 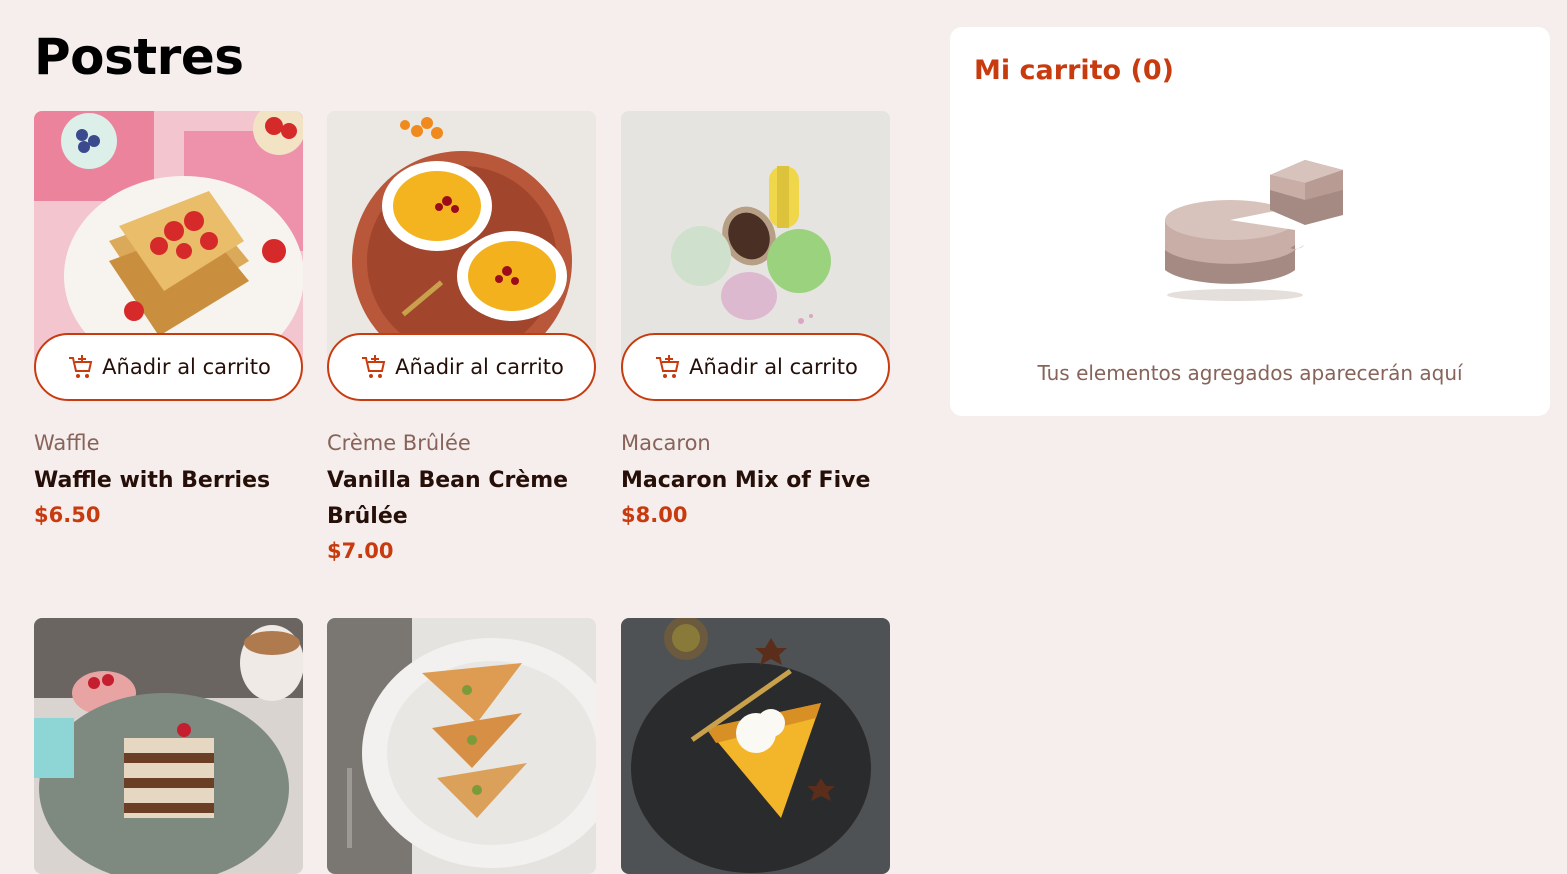 What do you see at coordinates (152, 480) in the screenshot?
I see `product-name: Waffle with Berries` at bounding box center [152, 480].